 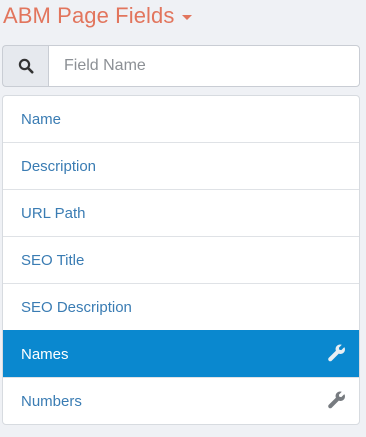 I want to click on field-search, so click(x=181, y=66).